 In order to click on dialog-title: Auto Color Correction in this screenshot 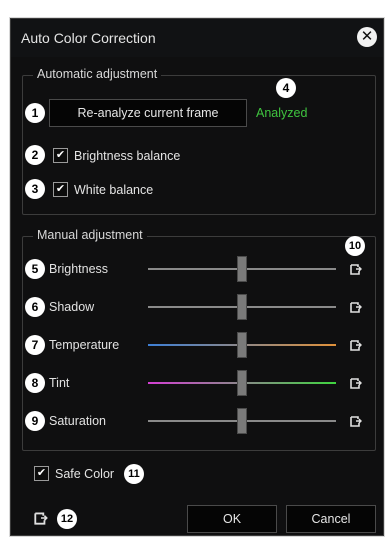, I will do `click(88, 38)`.